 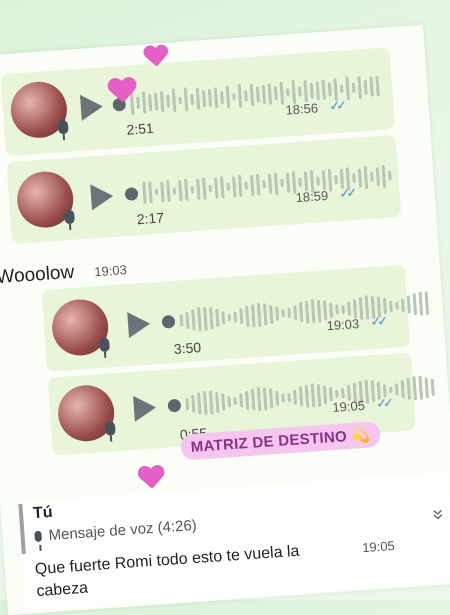 I want to click on message-time: 19:05, so click(x=378, y=547).